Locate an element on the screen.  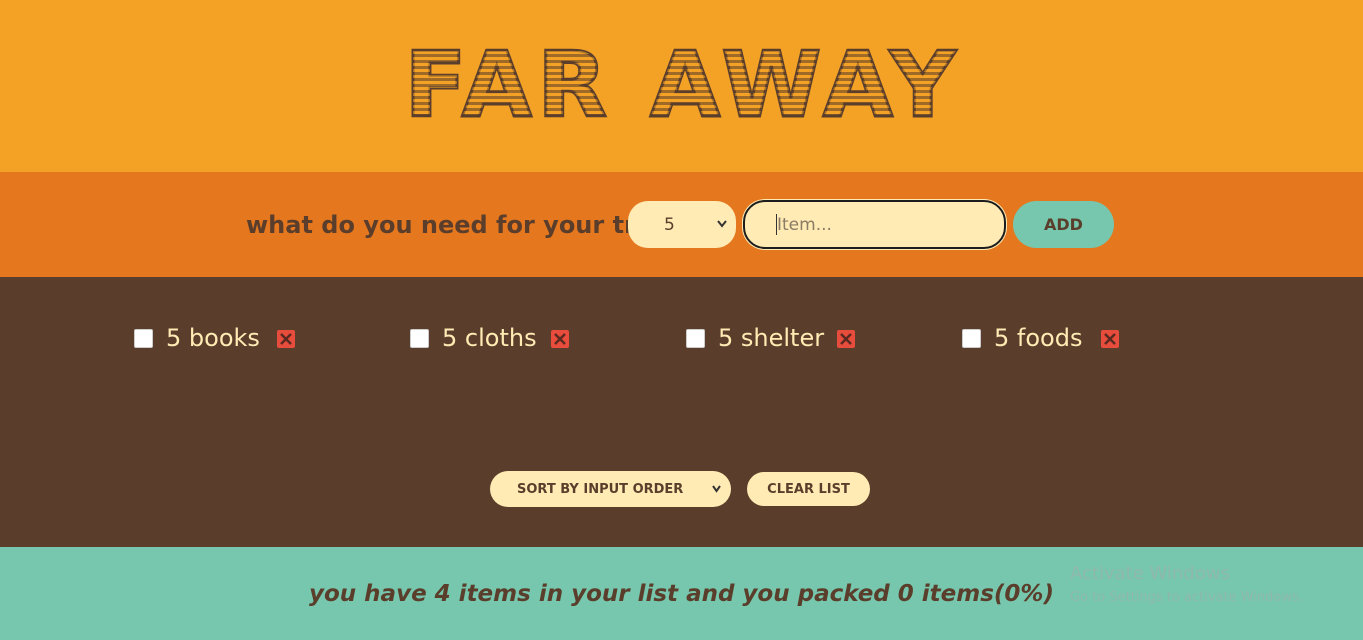
sort-select: SORT BY INPUT ORDER is located at coordinates (610, 489).